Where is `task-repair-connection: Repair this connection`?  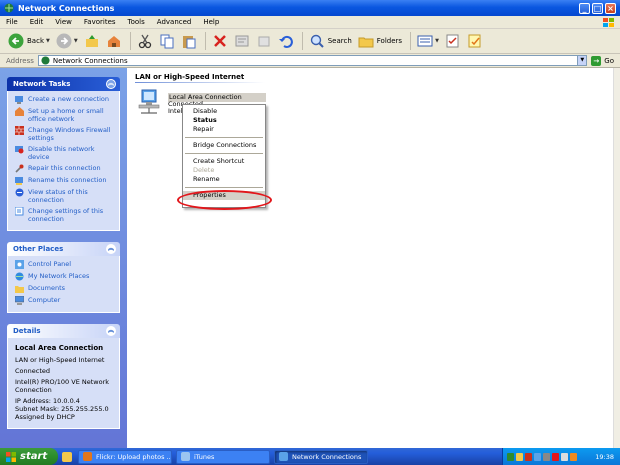
task-repair-connection: Repair this connection is located at coordinates (65, 168).